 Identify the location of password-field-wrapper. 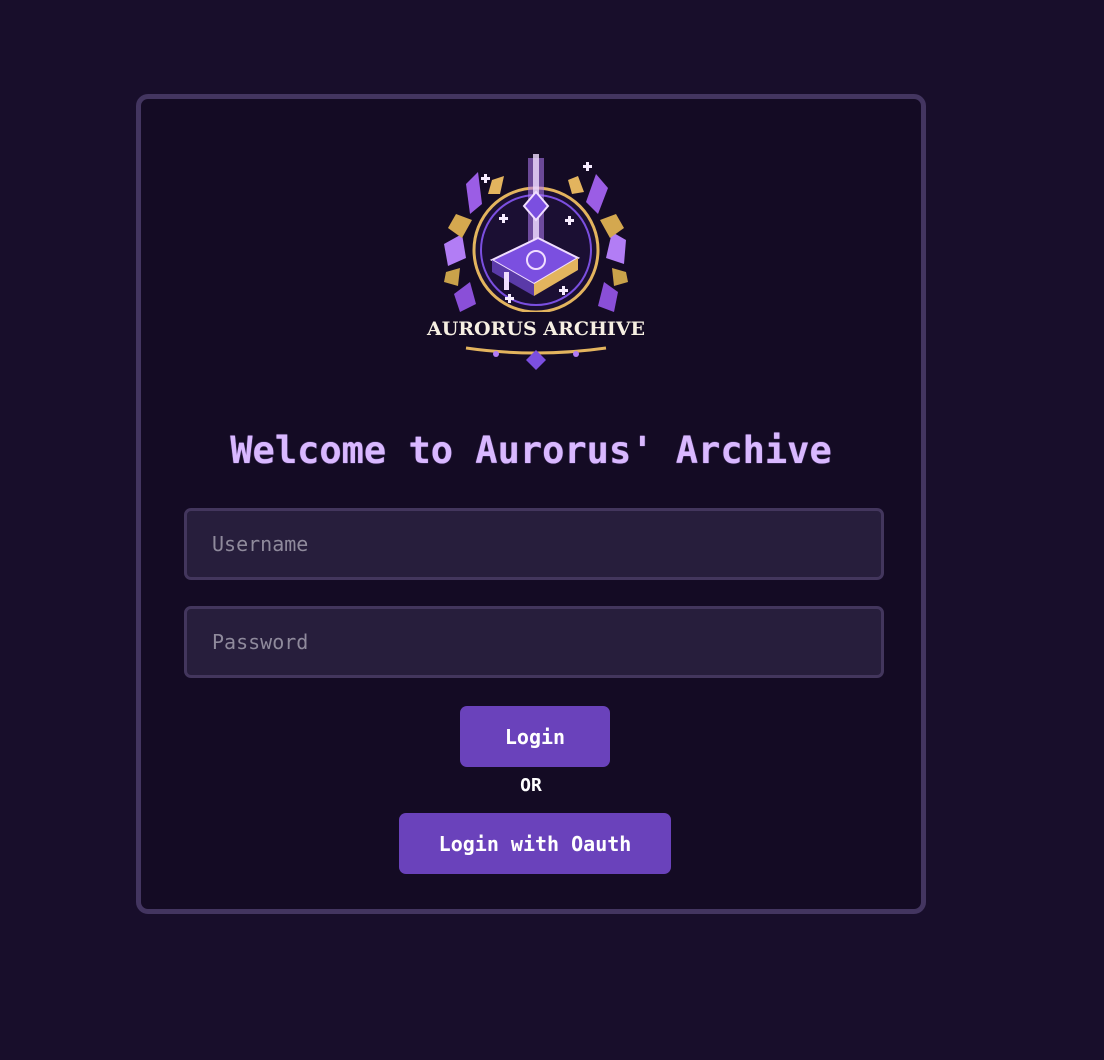
(534, 642).